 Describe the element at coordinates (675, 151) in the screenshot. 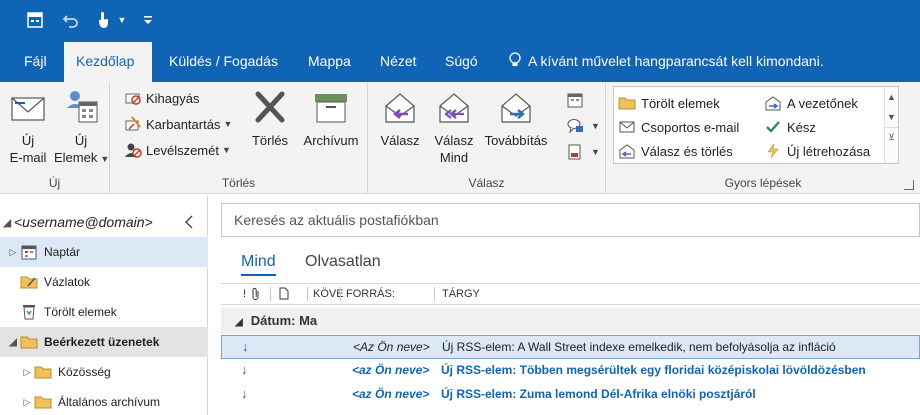

I see `quick-step-reply-delete: Válasz és törlés` at that location.